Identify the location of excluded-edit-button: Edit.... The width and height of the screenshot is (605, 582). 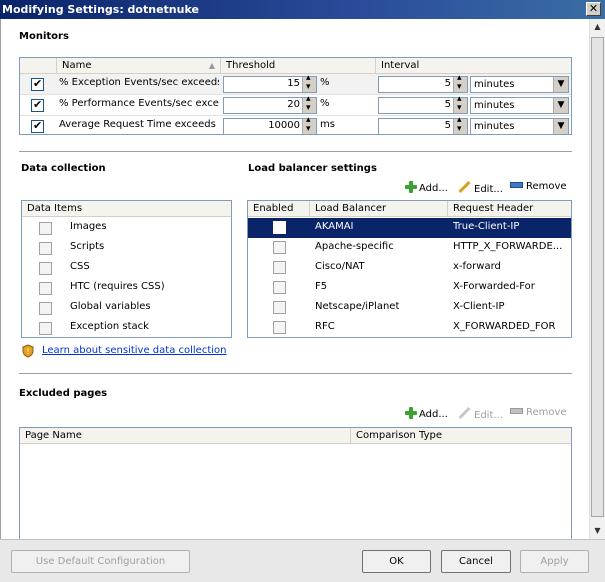
(480, 414).